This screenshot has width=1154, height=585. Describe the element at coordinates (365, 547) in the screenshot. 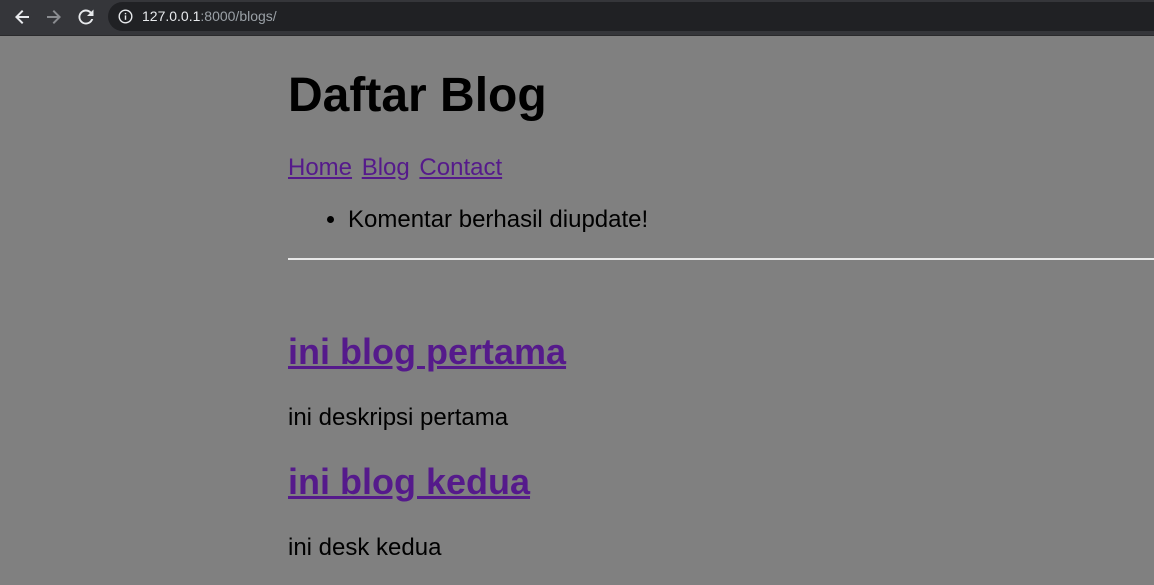

I see `blog-description: ini desk kedua` at that location.